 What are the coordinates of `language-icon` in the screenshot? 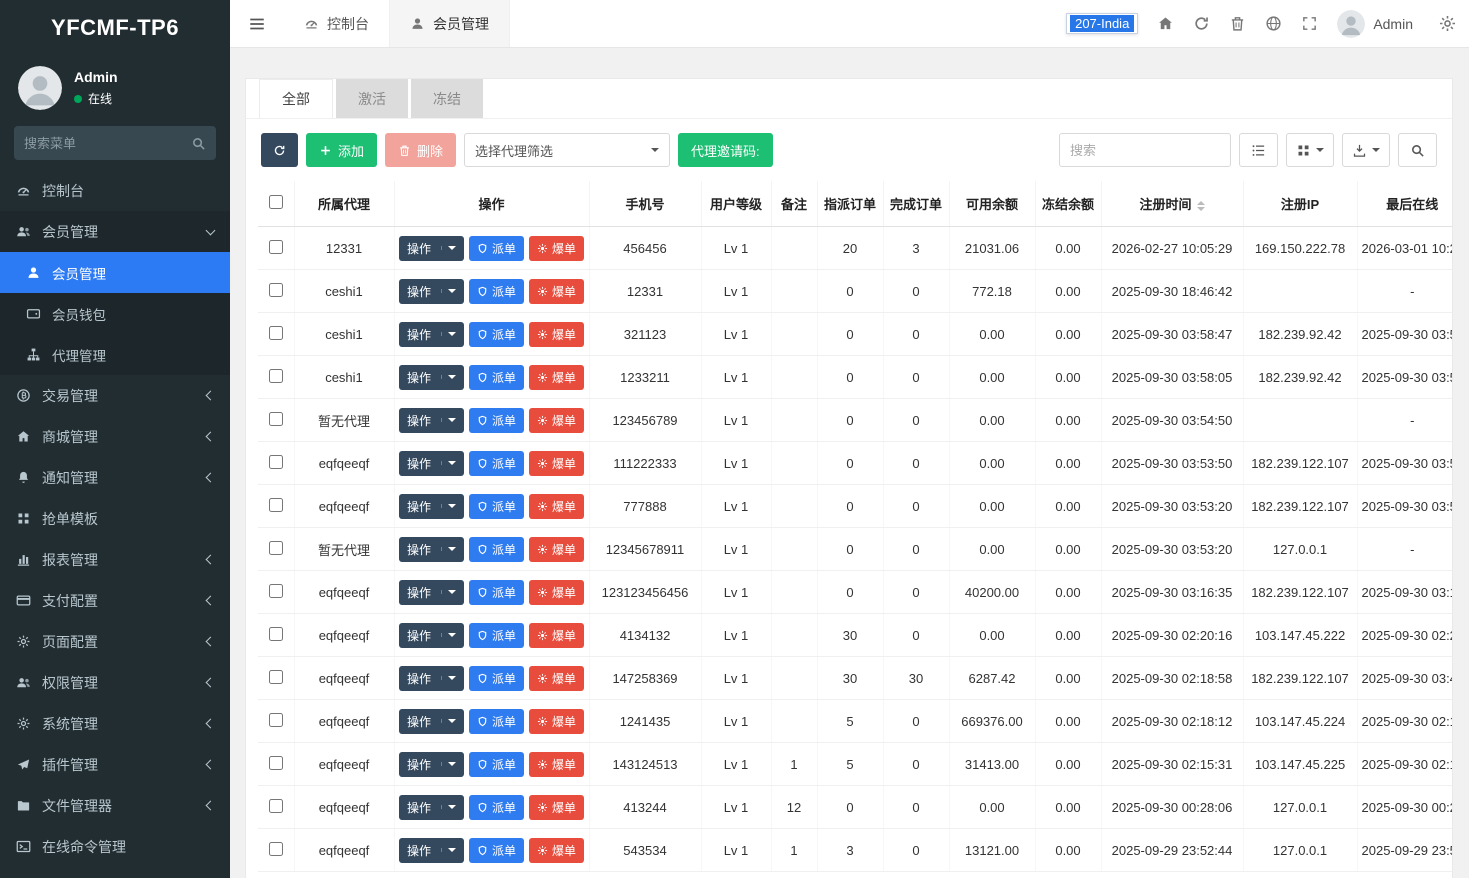 It's located at (1273, 23).